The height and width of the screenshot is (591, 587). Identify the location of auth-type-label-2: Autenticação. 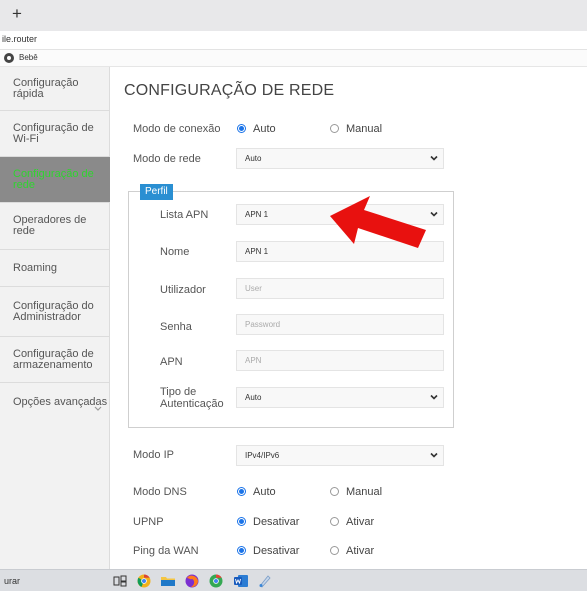
(192, 404).